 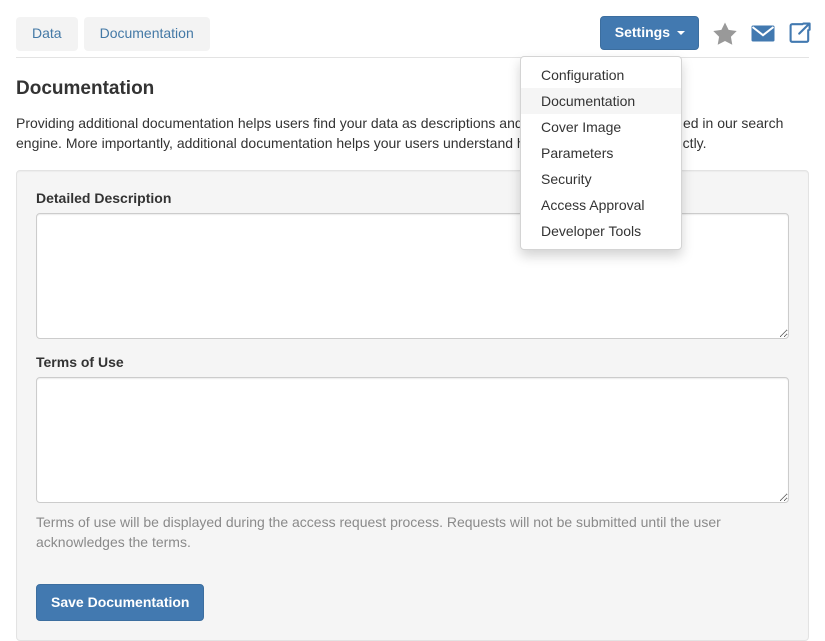 I want to click on envelope-icon, so click(x=763, y=33).